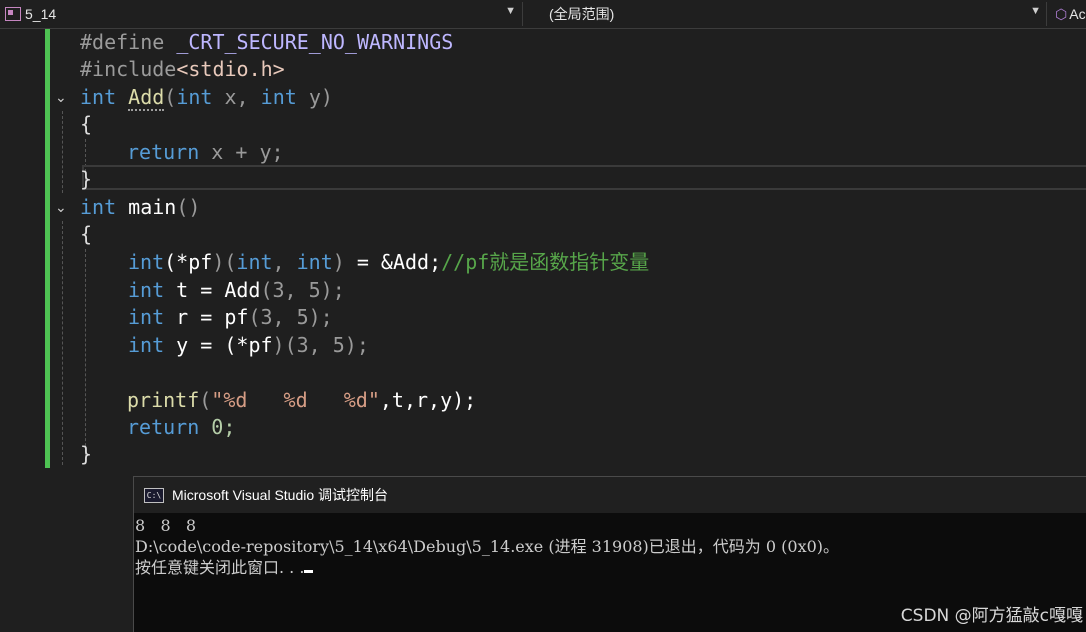  I want to click on project-name: 5_14, so click(41, 14).